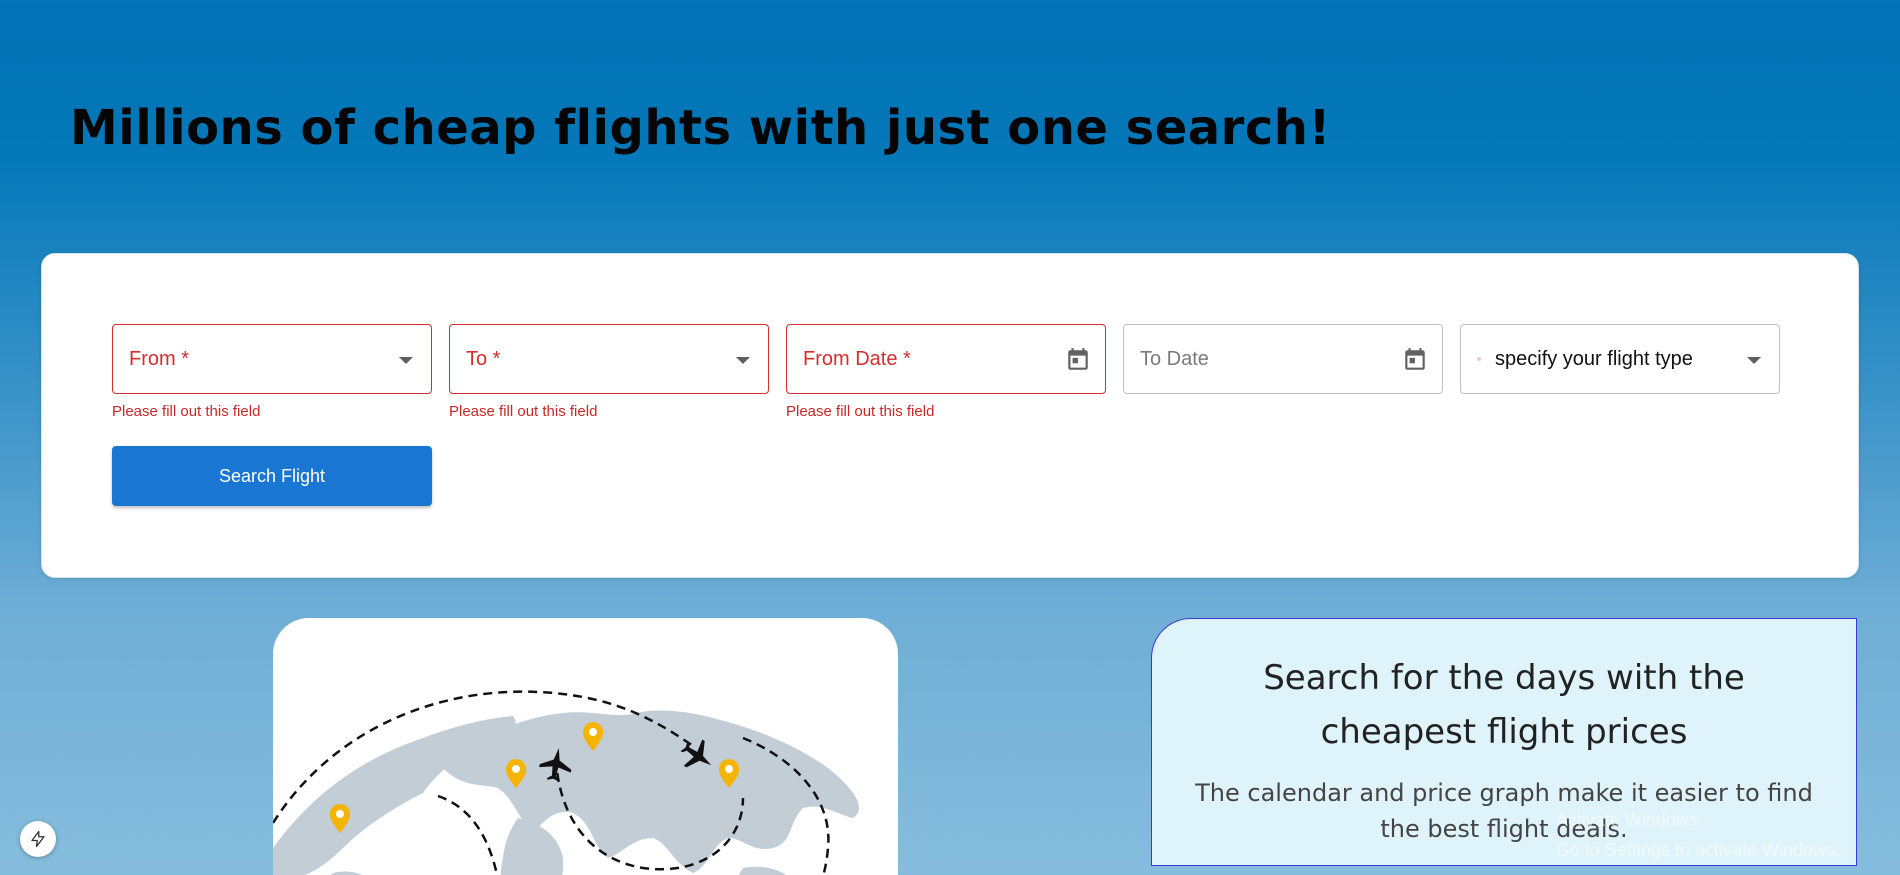 This screenshot has height=875, width=1900. Describe the element at coordinates (566, 782) in the screenshot. I see `world-map-graphic` at that location.